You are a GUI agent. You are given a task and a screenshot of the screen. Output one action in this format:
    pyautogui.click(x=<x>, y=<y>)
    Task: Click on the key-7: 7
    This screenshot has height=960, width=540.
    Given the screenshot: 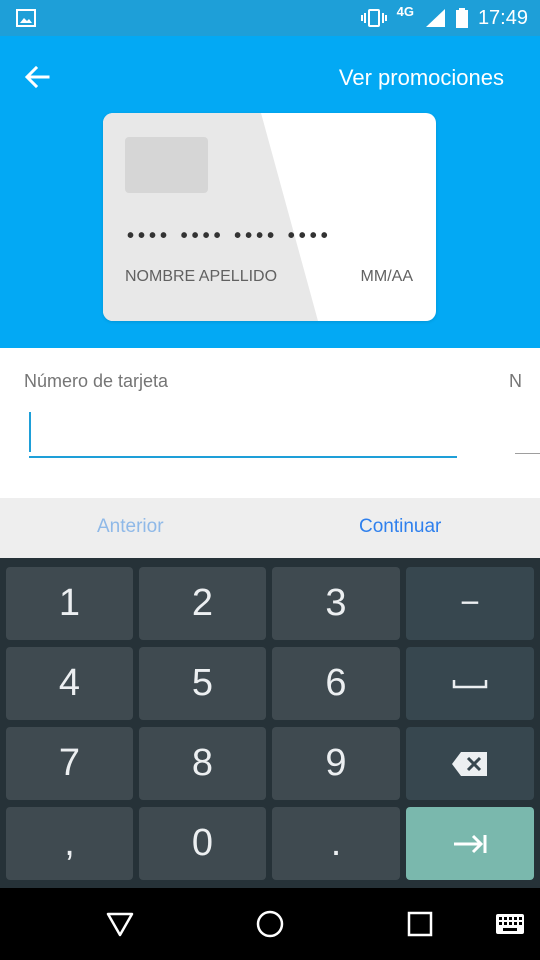 What is the action you would take?
    pyautogui.click(x=69, y=763)
    